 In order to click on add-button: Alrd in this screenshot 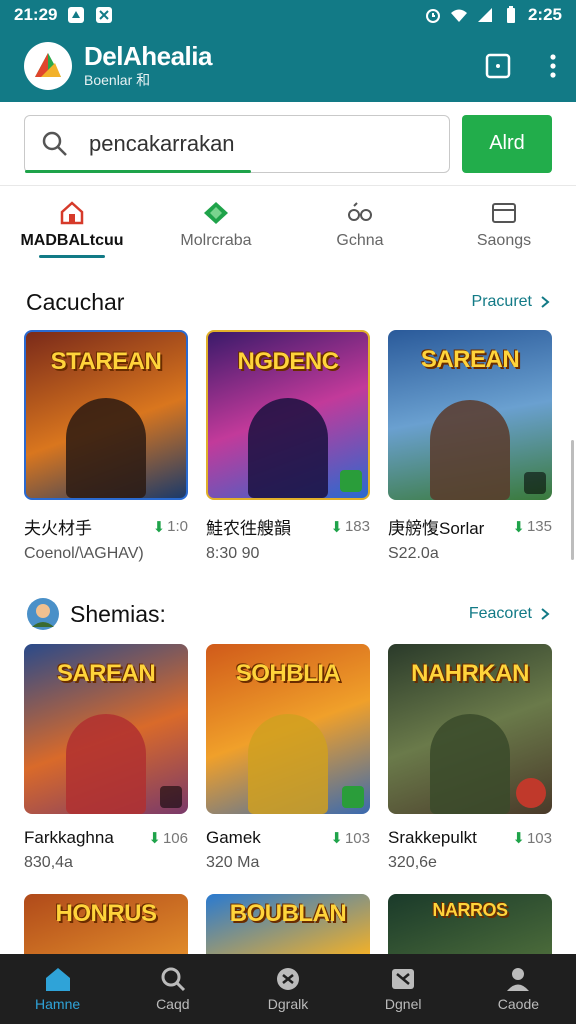, I will do `click(507, 143)`.